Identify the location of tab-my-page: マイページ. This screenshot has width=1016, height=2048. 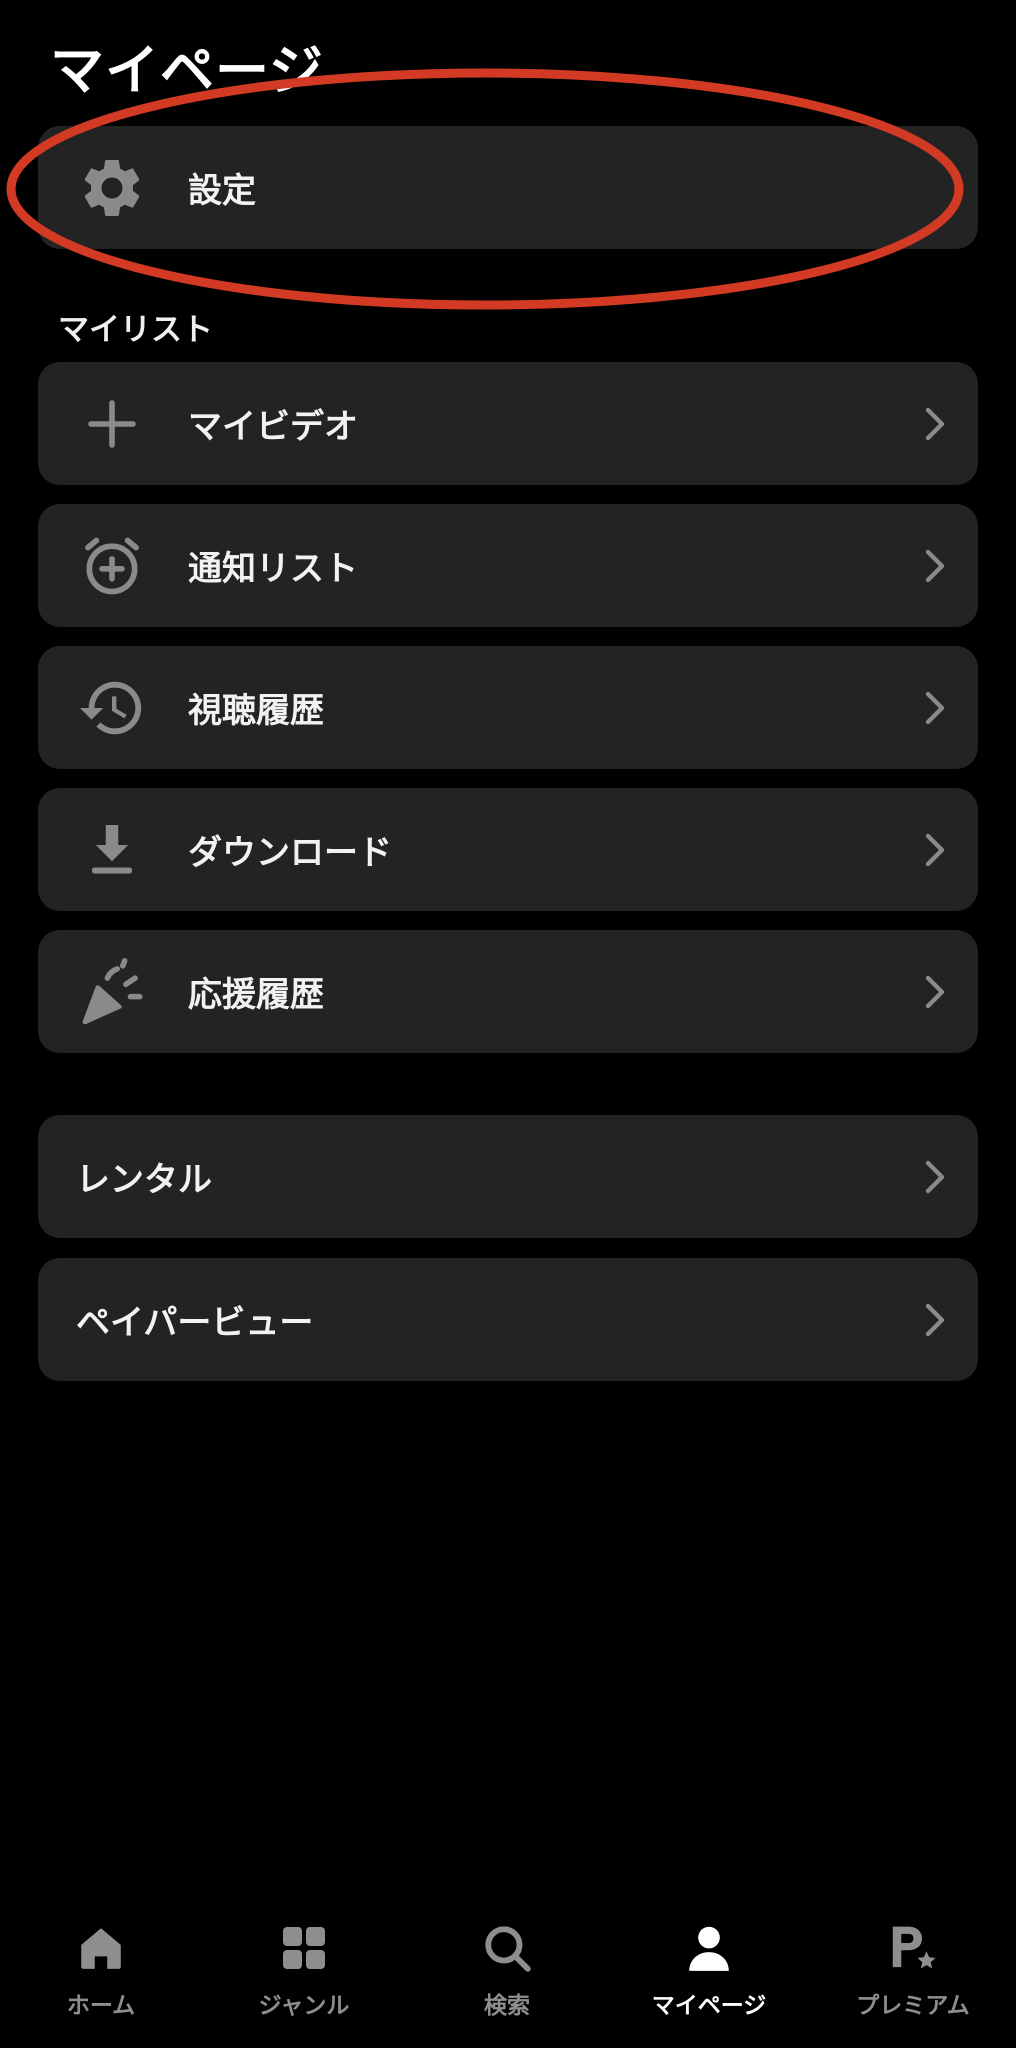
(709, 1975).